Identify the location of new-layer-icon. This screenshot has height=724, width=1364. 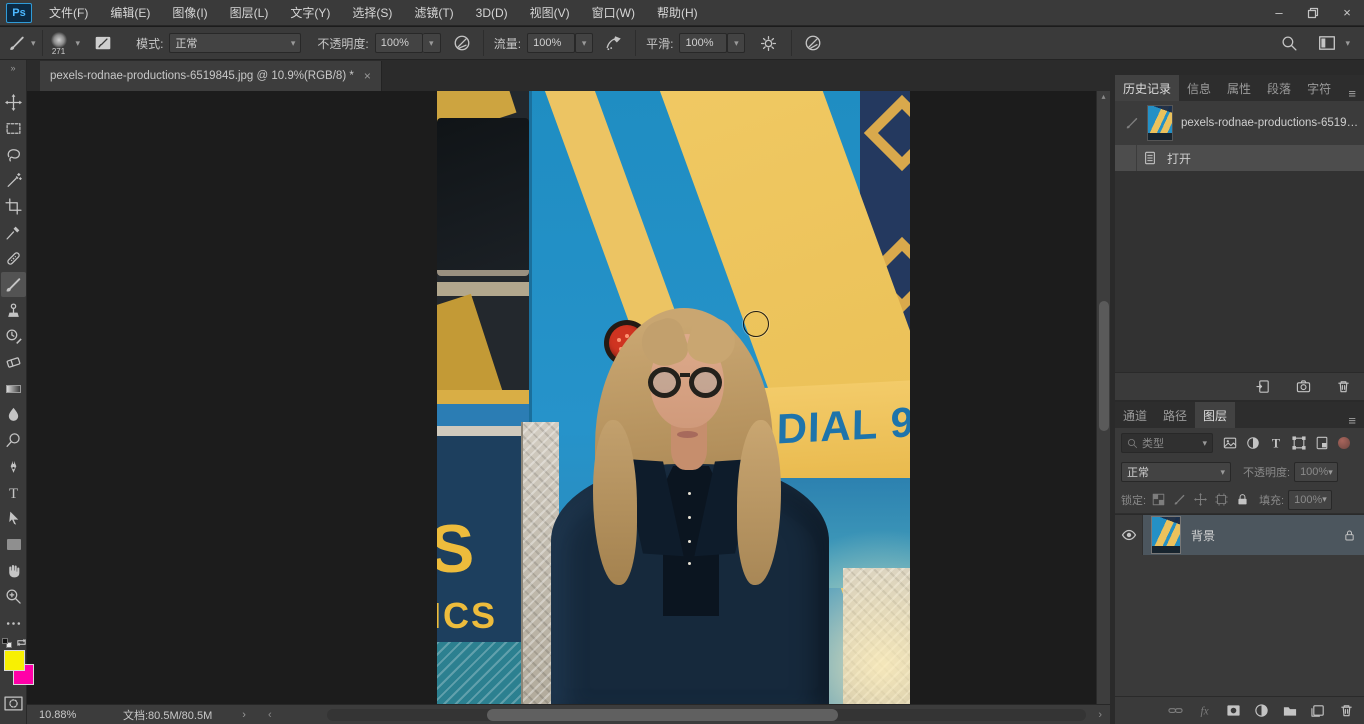
(1318, 710).